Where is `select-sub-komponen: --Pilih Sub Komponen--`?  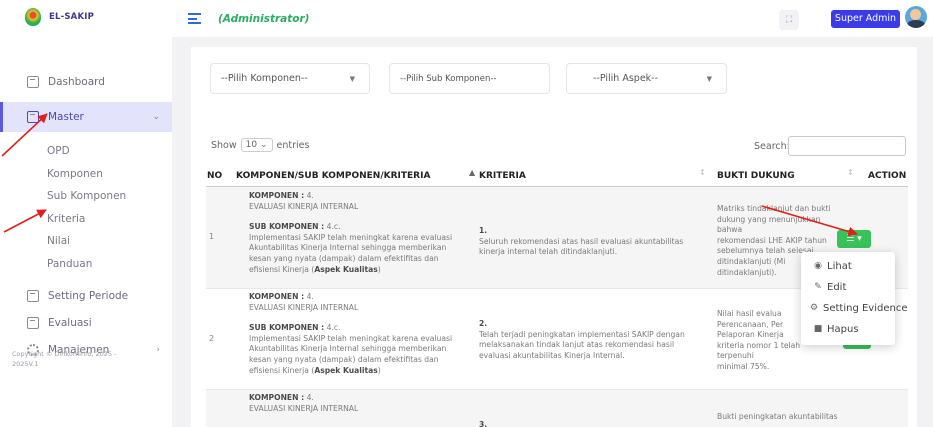 select-sub-komponen: --Pilih Sub Komponen-- is located at coordinates (469, 78).